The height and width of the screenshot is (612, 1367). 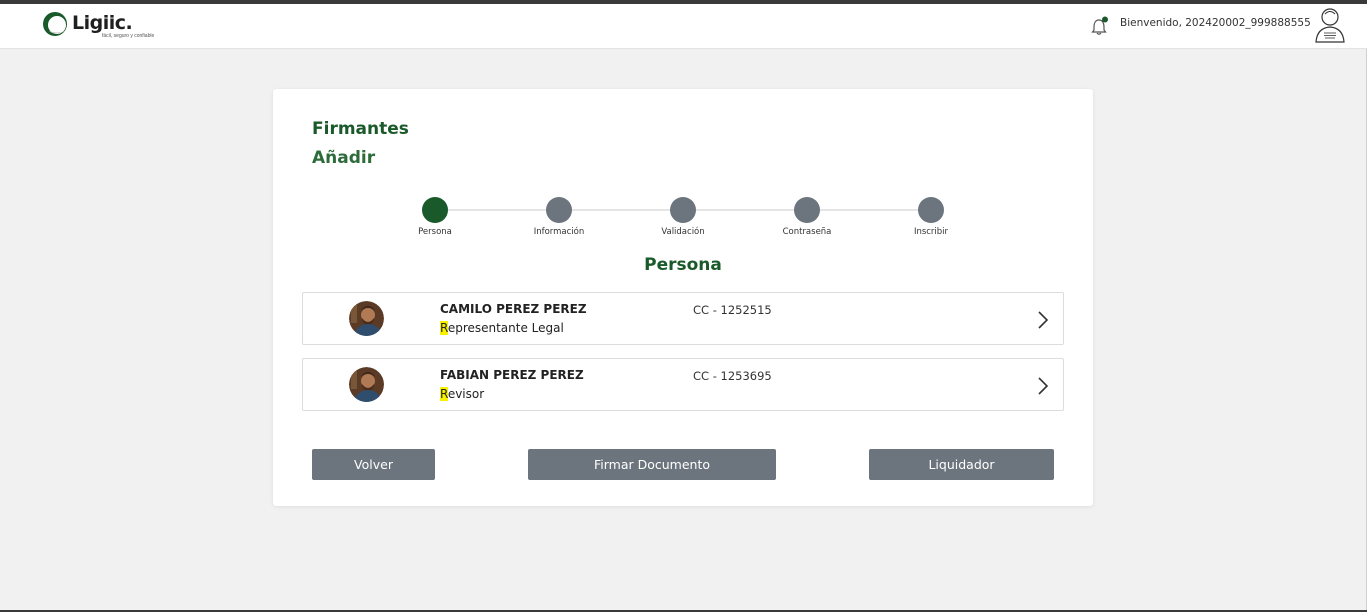 I want to click on step-persona: Persona, so click(x=435, y=216).